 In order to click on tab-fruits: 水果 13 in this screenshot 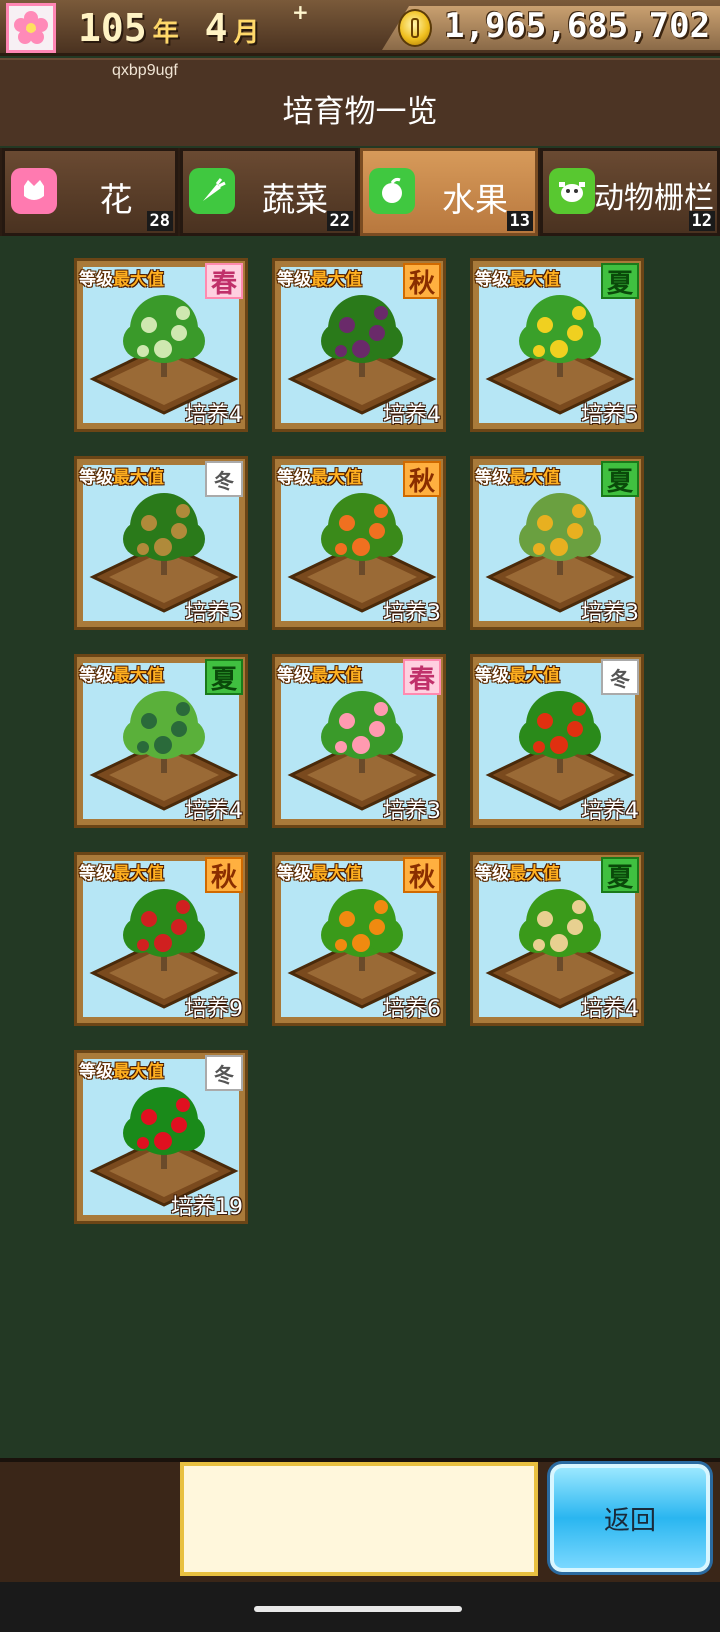, I will do `click(449, 192)`.